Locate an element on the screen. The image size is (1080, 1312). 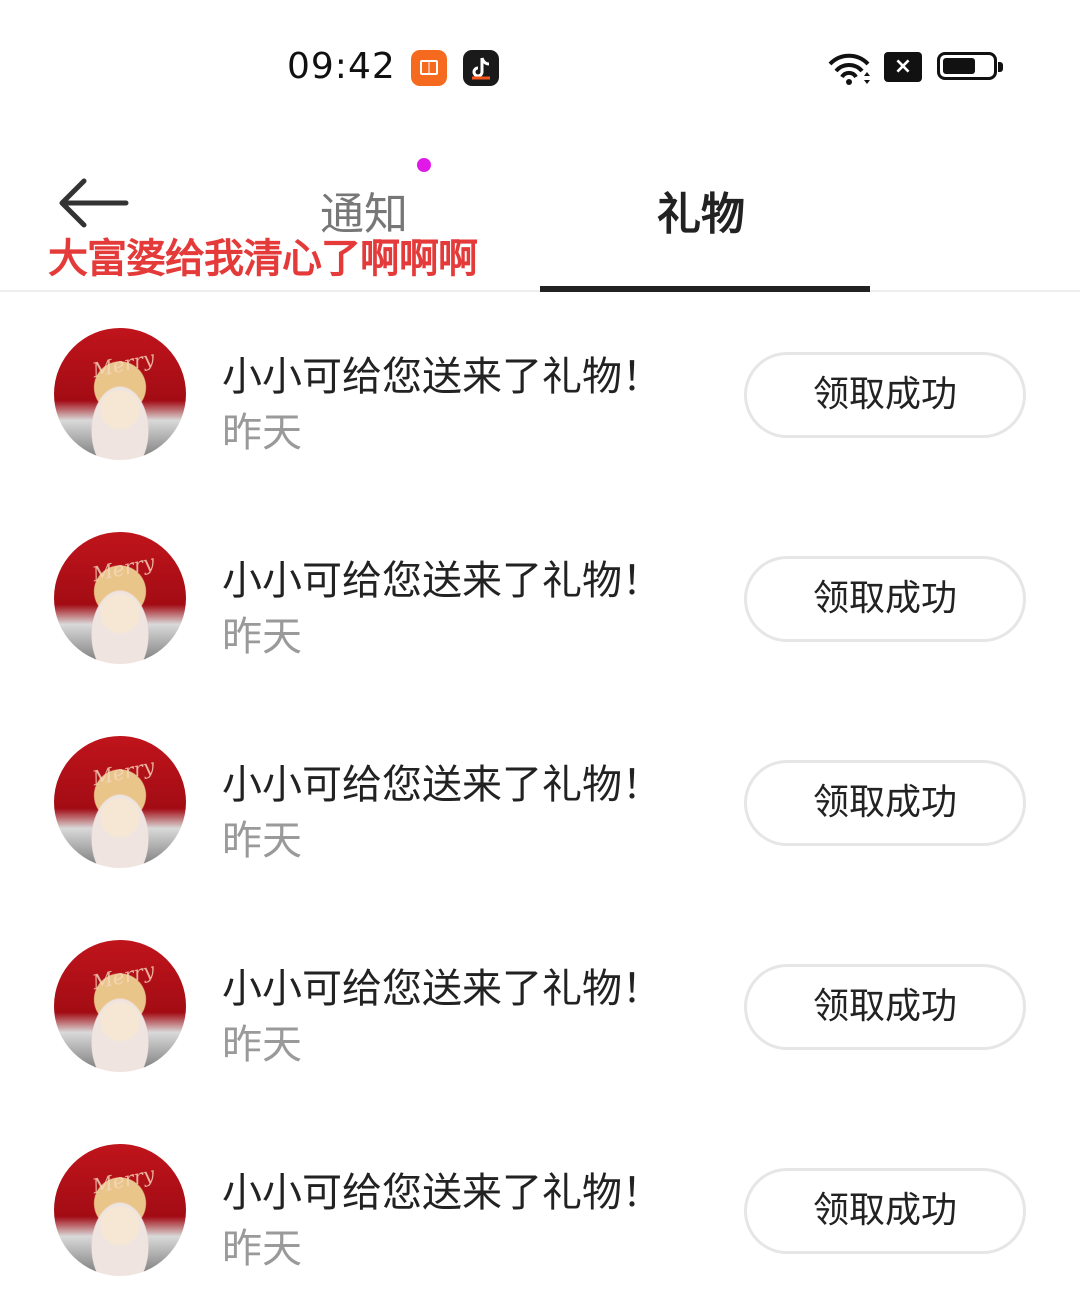
status-time: 09:42 is located at coordinates (341, 66).